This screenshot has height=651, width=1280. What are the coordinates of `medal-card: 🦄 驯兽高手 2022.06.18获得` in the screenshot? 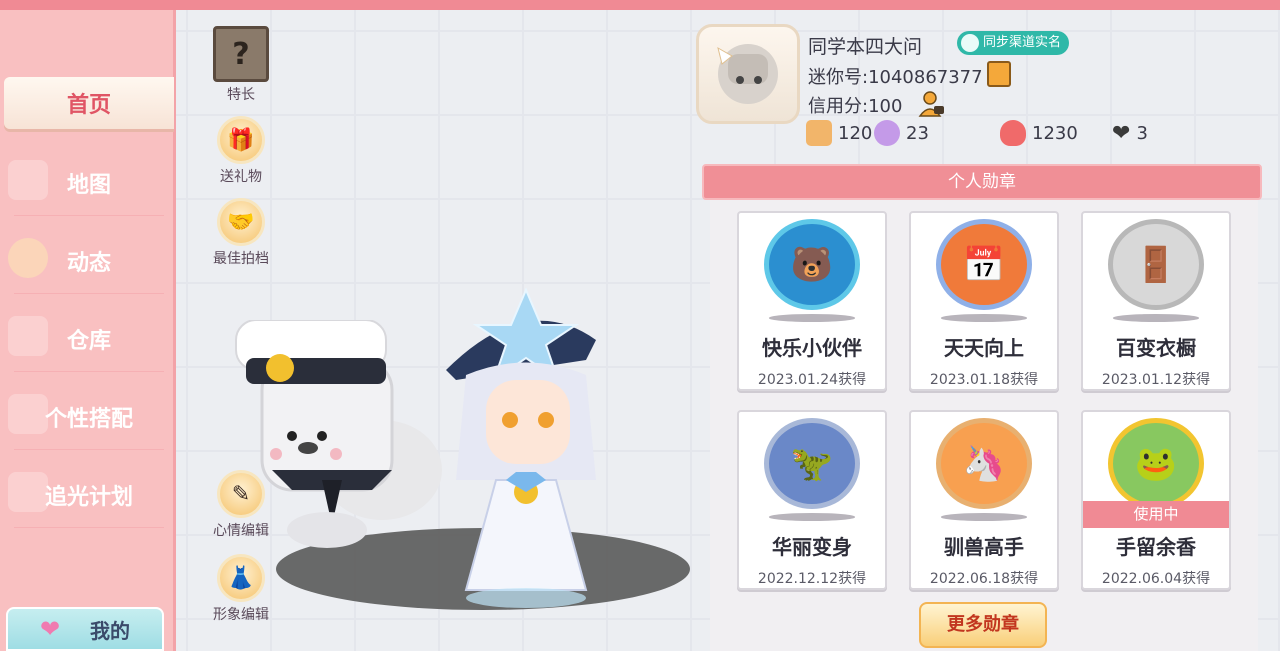 It's located at (984, 500).